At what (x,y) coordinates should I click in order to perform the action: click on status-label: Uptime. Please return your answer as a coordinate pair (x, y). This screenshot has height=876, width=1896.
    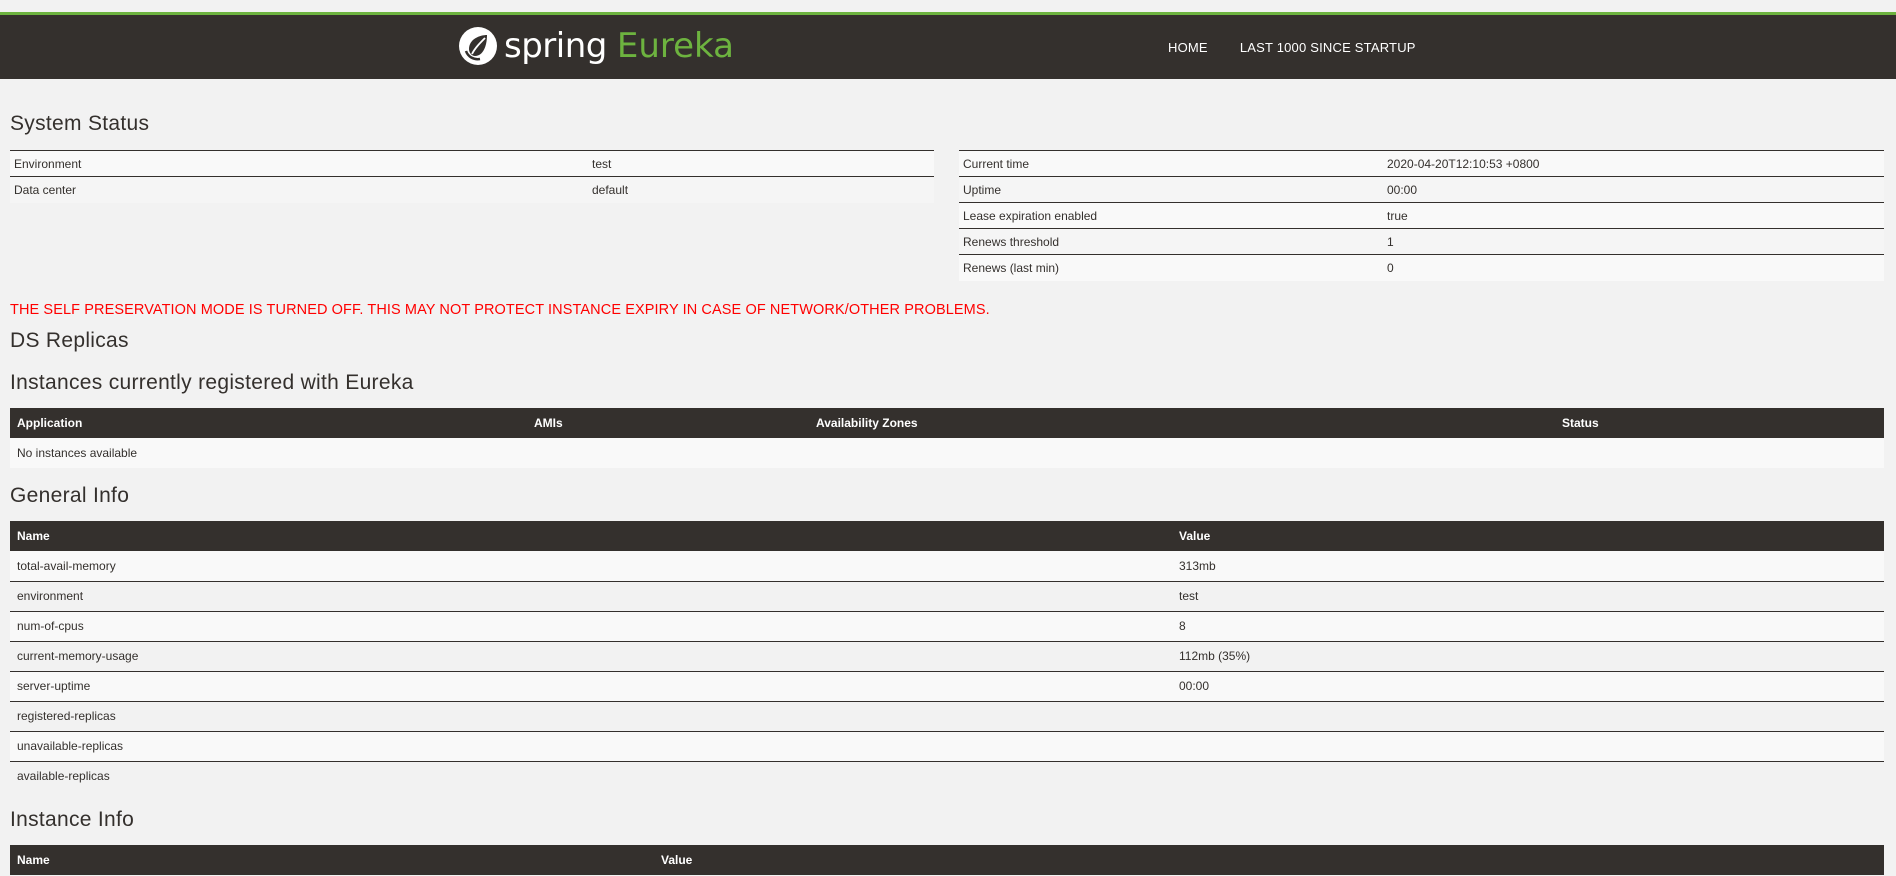
    Looking at the image, I should click on (1171, 189).